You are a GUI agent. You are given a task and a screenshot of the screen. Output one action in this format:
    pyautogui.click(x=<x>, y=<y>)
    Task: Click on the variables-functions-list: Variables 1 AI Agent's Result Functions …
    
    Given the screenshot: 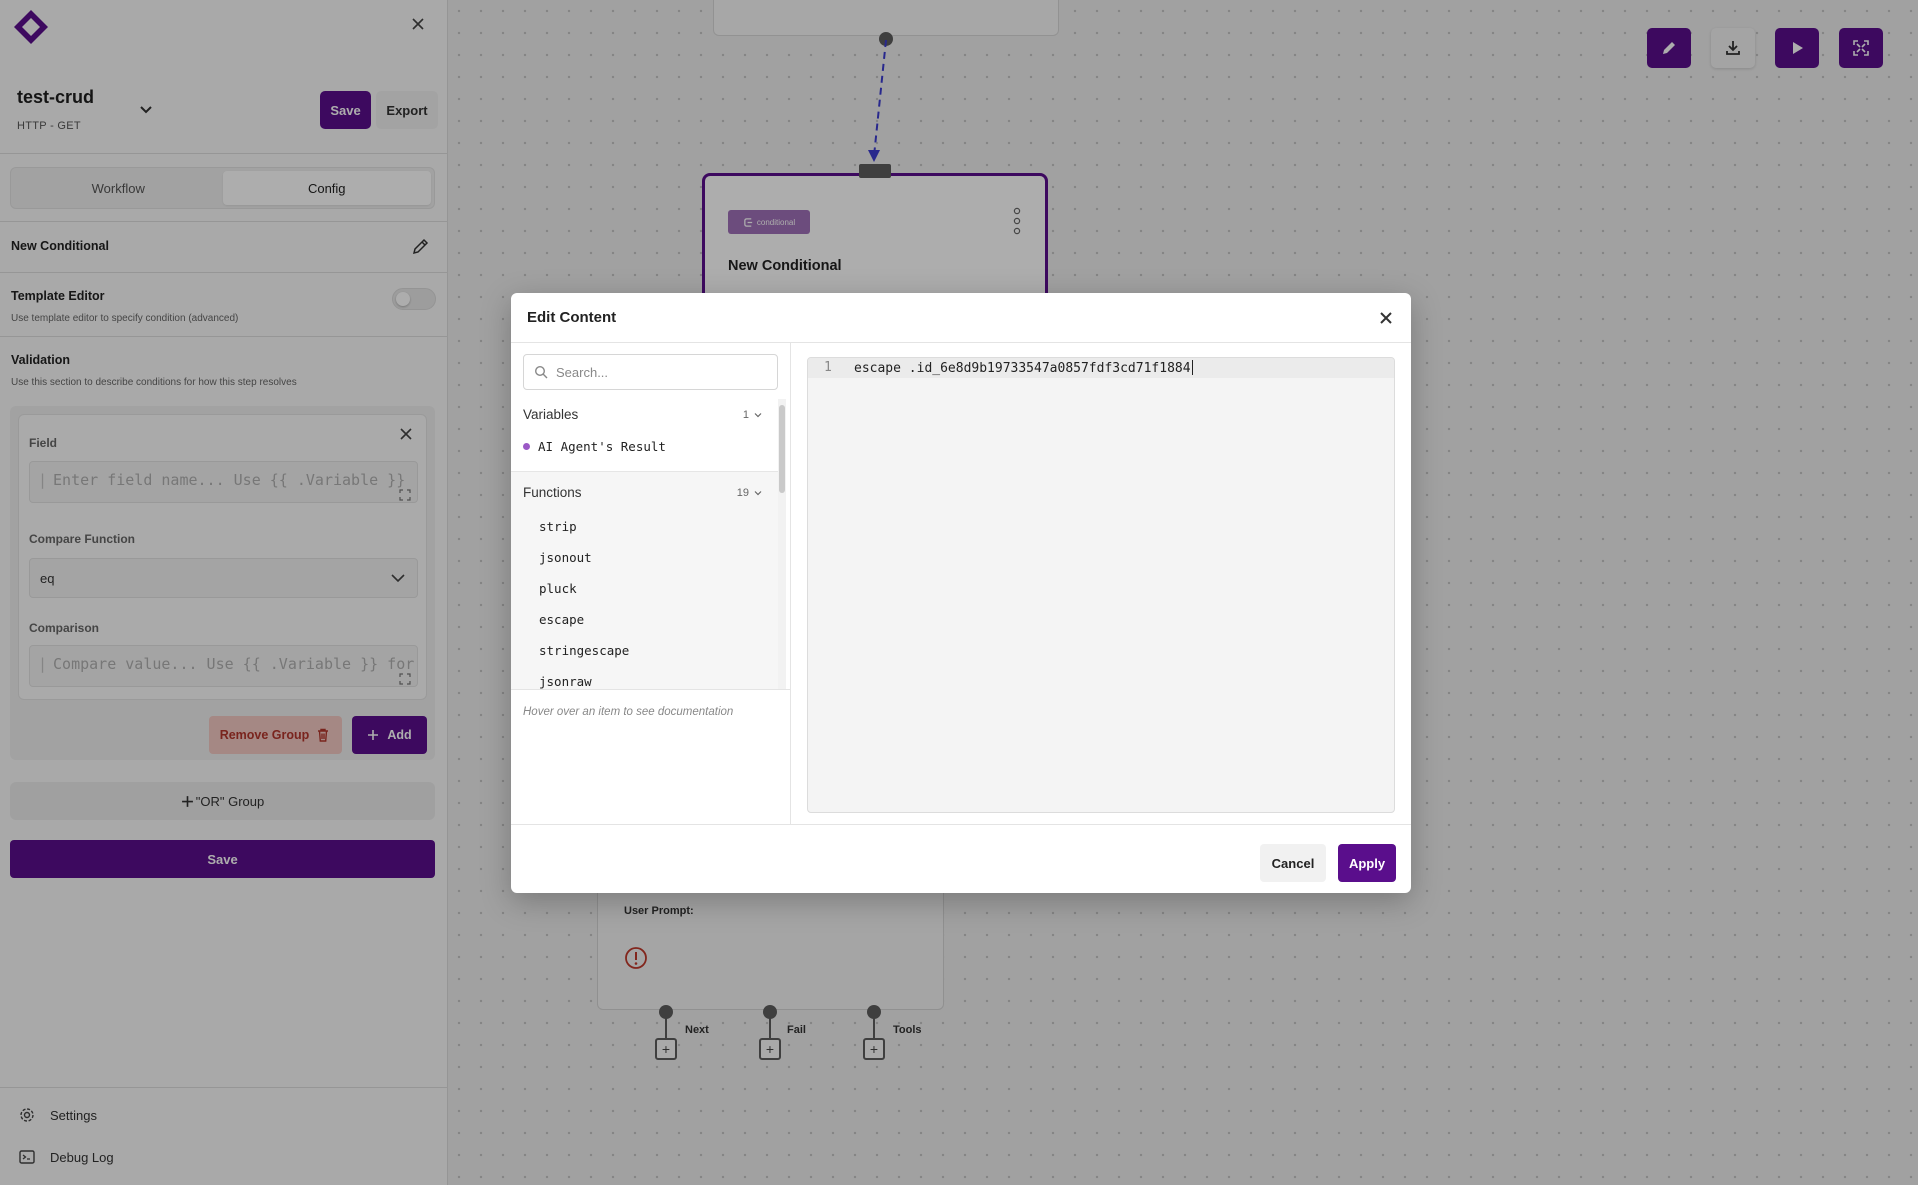 What is the action you would take?
    pyautogui.click(x=646, y=544)
    